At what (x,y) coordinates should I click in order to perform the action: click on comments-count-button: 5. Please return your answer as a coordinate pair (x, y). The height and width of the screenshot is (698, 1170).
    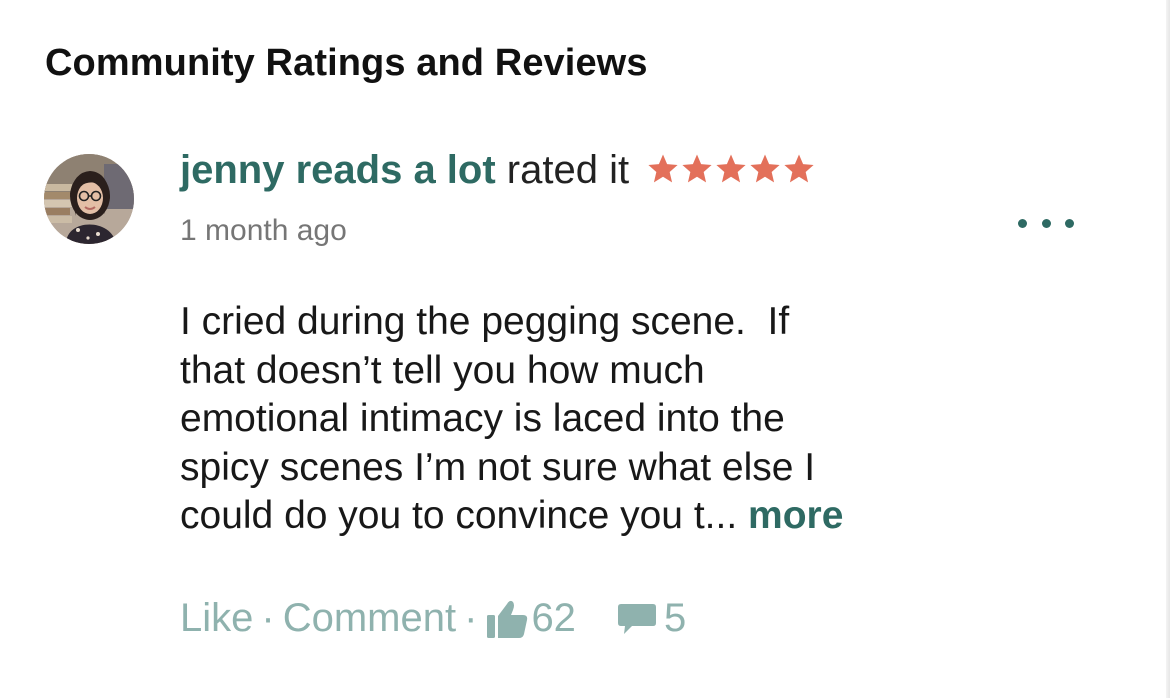
    Looking at the image, I should click on (631, 618).